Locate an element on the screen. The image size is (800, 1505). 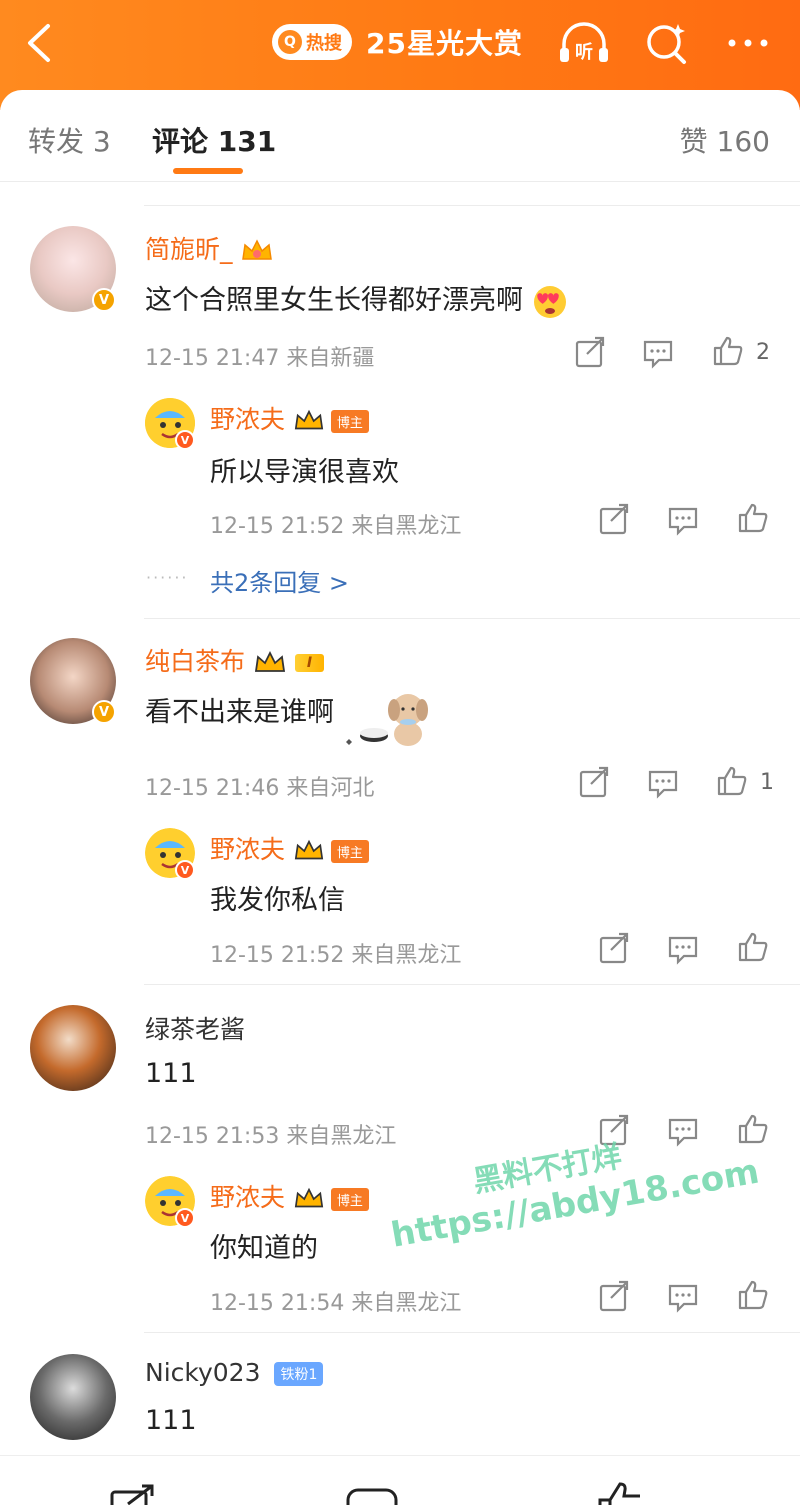
comment-username: 绿茶老酱 is located at coordinates (195, 1028).